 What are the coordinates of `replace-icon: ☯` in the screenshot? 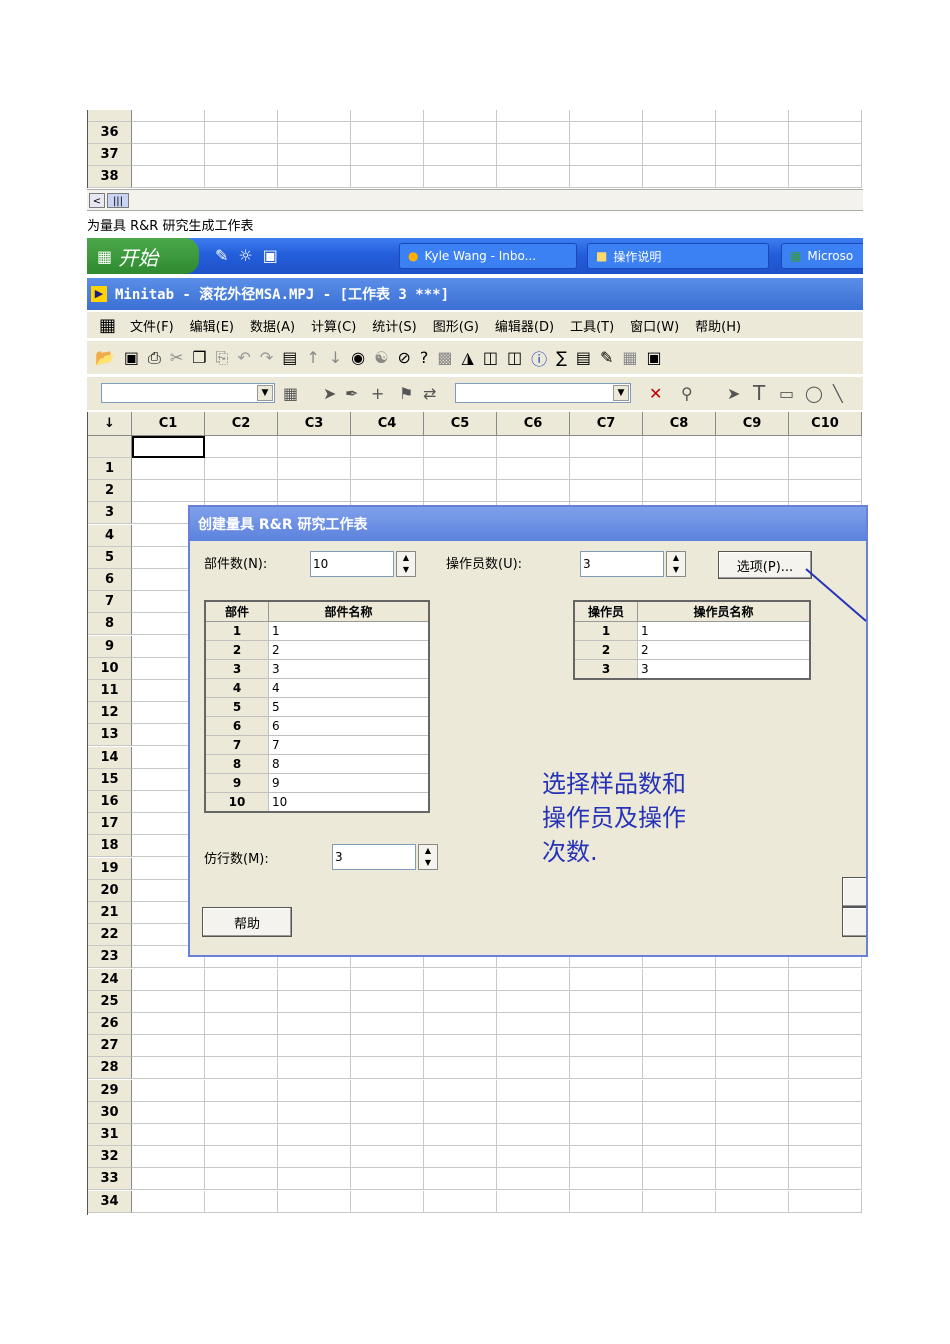 It's located at (381, 357).